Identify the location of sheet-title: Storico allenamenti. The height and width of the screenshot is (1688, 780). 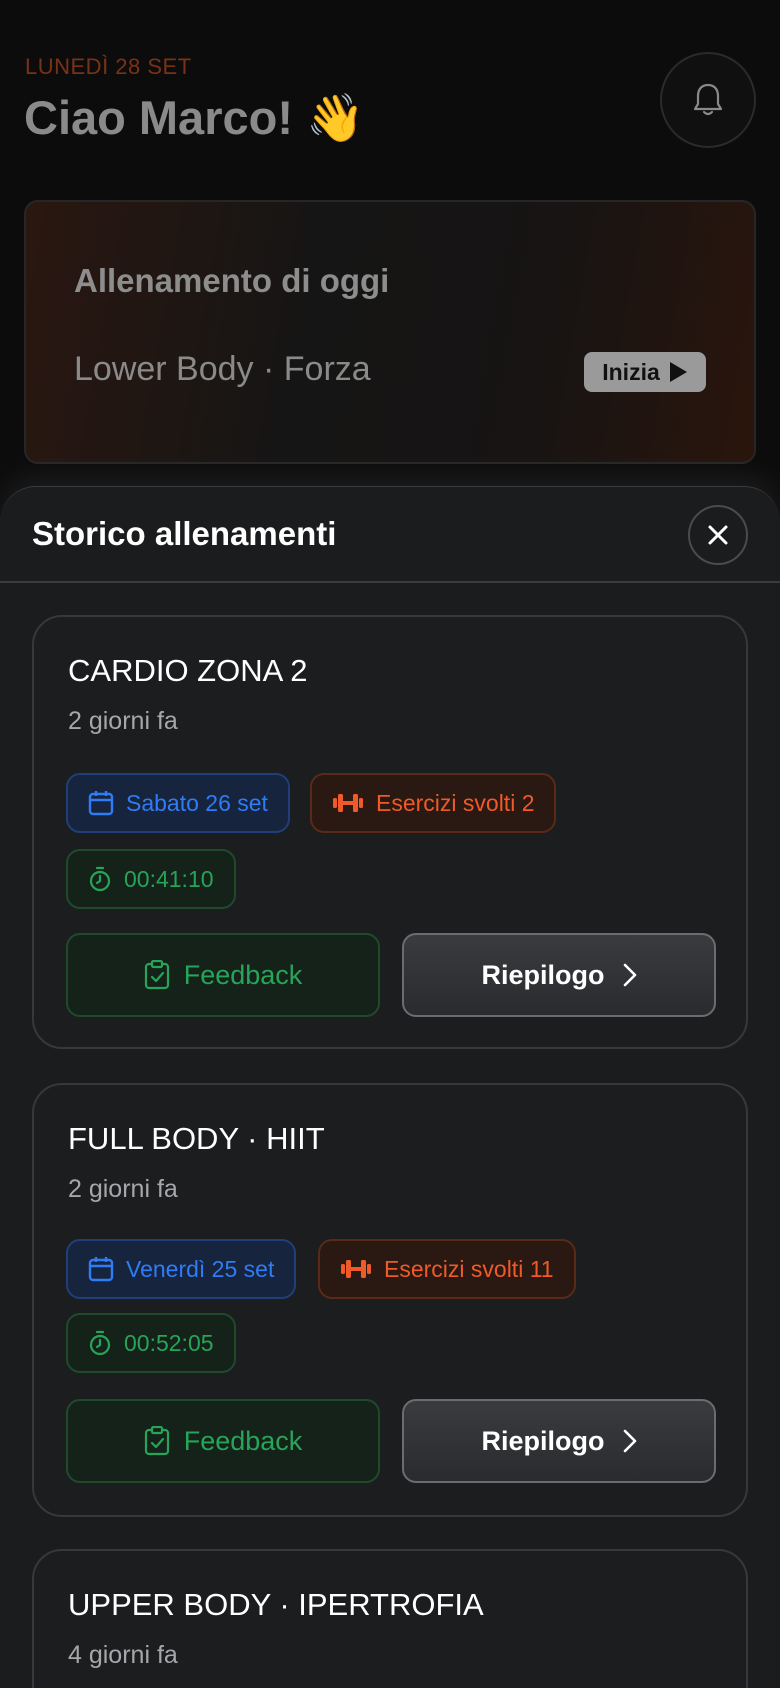
(184, 533).